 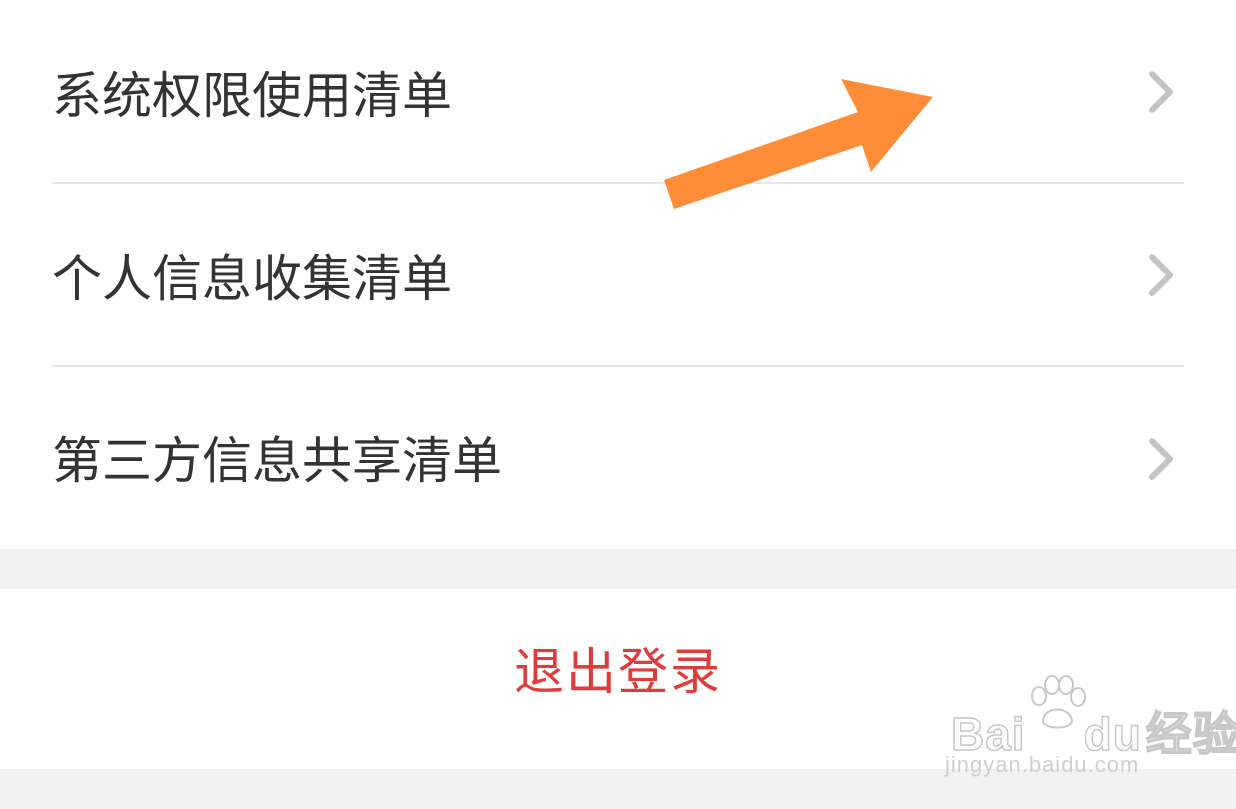 What do you see at coordinates (252, 96) in the screenshot?
I see `list-item-label: 系统权限使用清单` at bounding box center [252, 96].